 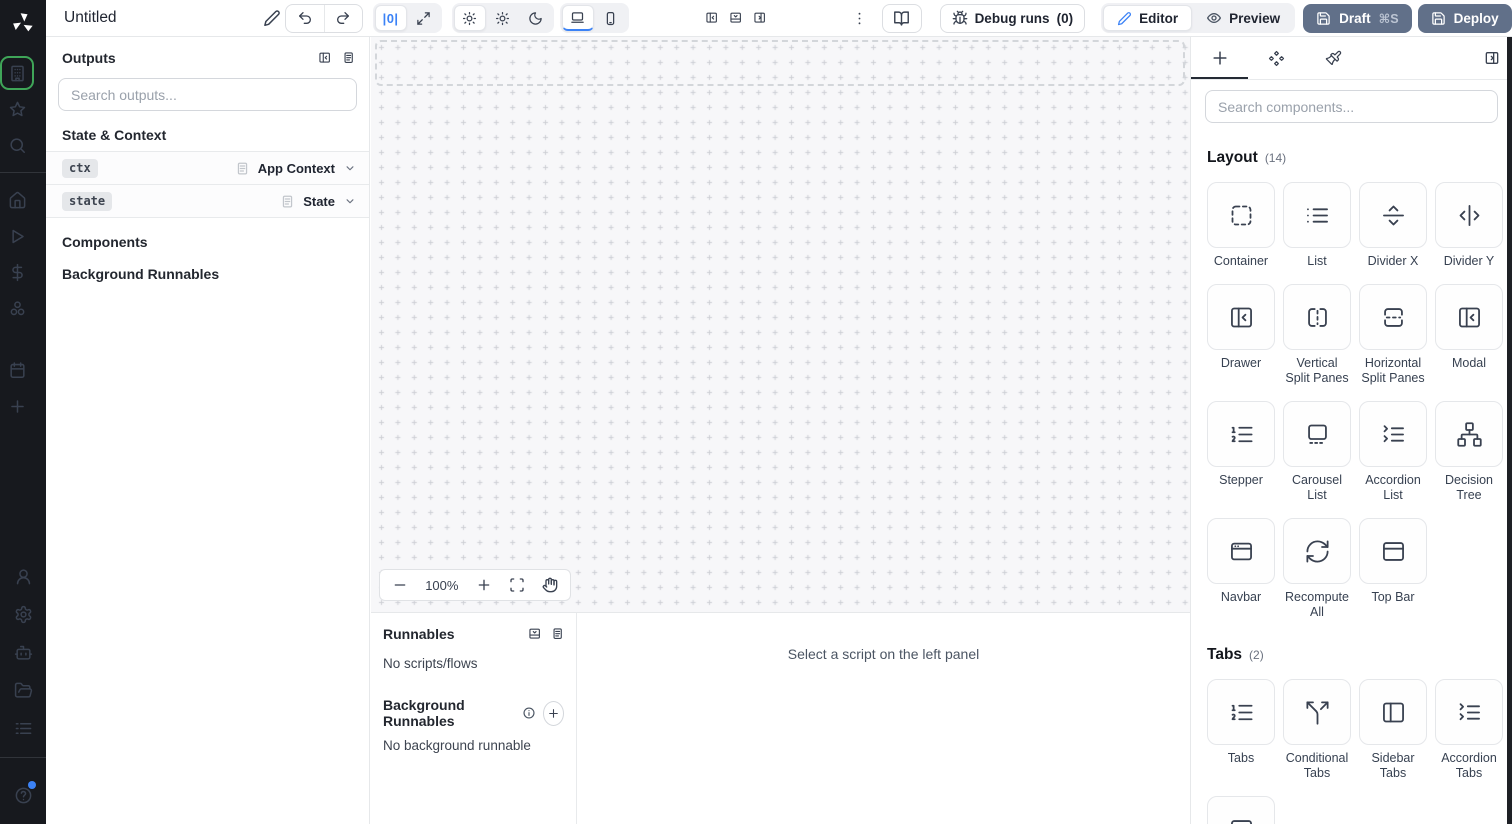 What do you see at coordinates (503, 18) in the screenshot?
I see `theme-light-button` at bounding box center [503, 18].